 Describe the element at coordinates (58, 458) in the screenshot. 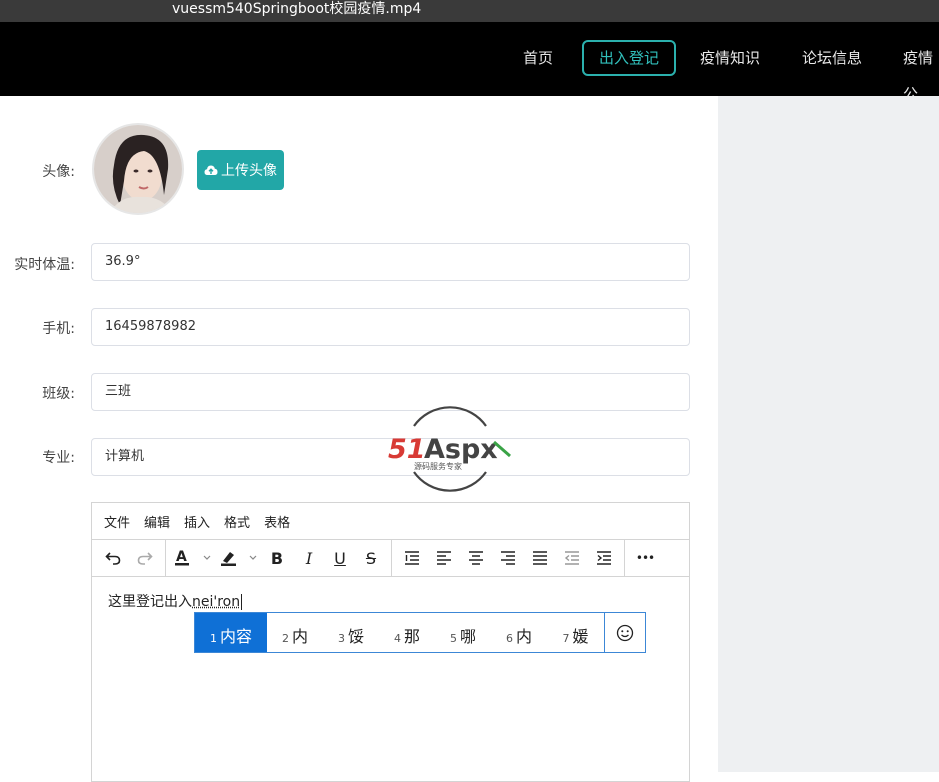

I see `major-label: 专业:` at that location.